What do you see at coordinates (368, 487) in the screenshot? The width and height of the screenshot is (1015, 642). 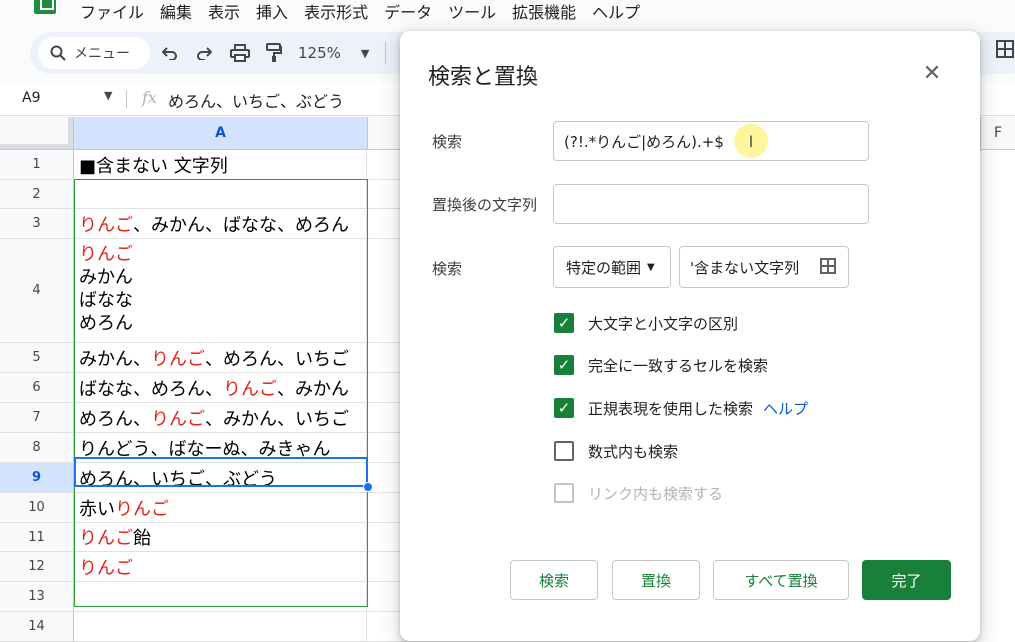 I see `fill-handle` at bounding box center [368, 487].